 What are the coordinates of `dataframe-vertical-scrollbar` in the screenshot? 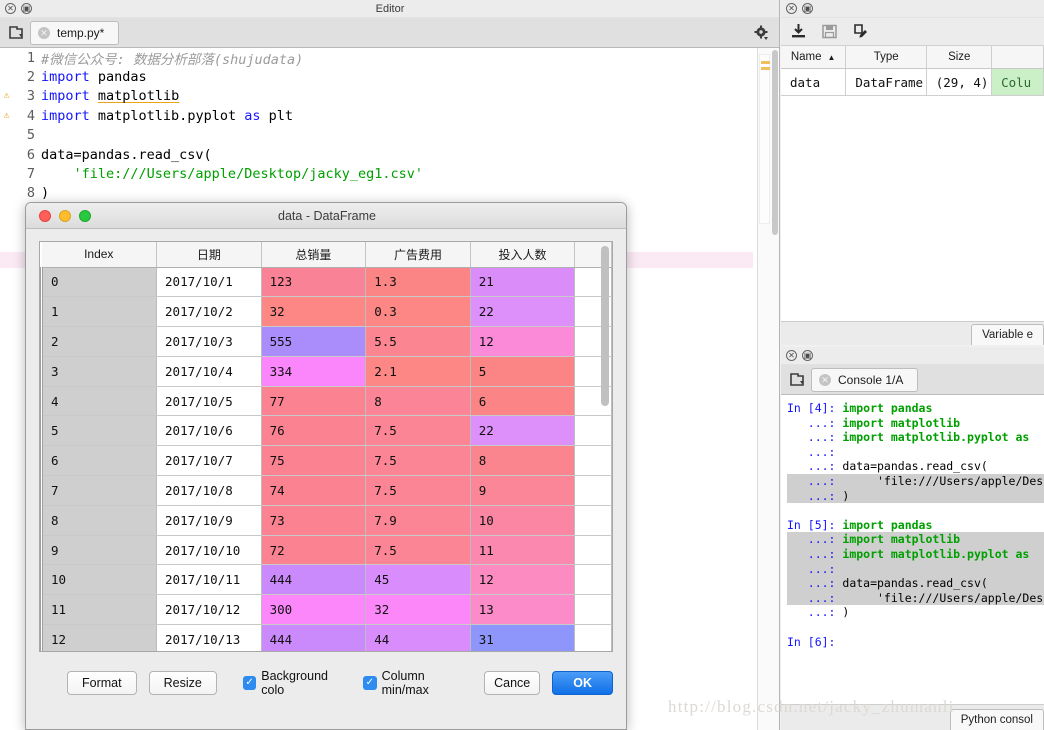 It's located at (605, 326).